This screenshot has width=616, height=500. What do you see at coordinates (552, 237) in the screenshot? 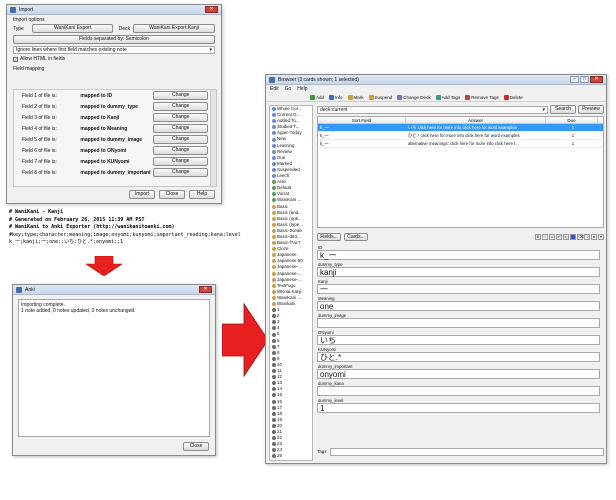
I see `underline-icon: U` at bounding box center [552, 237].